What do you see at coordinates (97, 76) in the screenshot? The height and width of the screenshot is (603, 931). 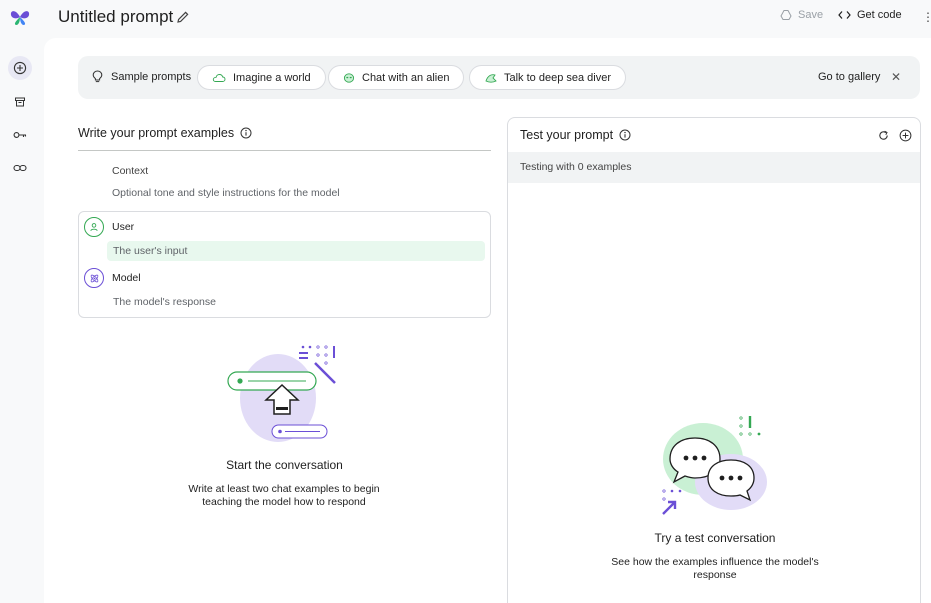 I see `lightbulb-icon` at bounding box center [97, 76].